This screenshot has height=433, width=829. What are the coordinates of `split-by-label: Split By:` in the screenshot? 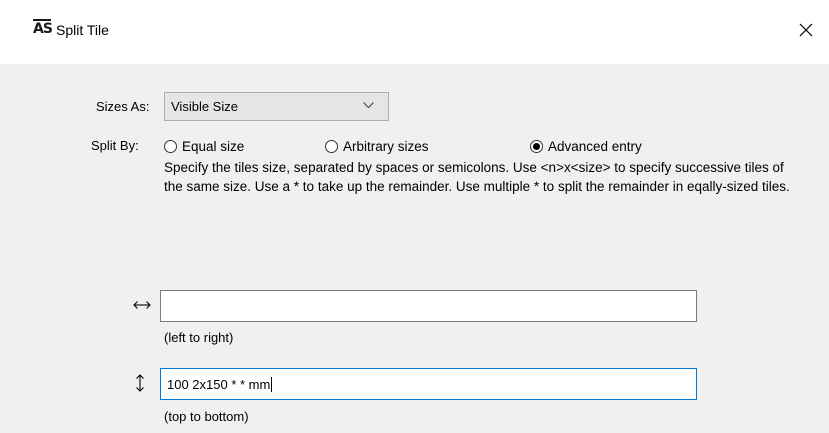 It's located at (115, 145).